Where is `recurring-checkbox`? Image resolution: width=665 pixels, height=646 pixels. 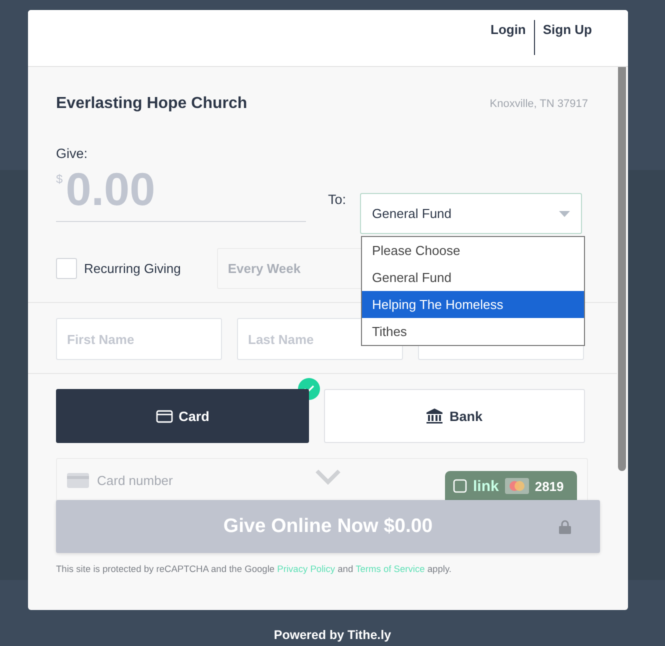
recurring-checkbox is located at coordinates (66, 268).